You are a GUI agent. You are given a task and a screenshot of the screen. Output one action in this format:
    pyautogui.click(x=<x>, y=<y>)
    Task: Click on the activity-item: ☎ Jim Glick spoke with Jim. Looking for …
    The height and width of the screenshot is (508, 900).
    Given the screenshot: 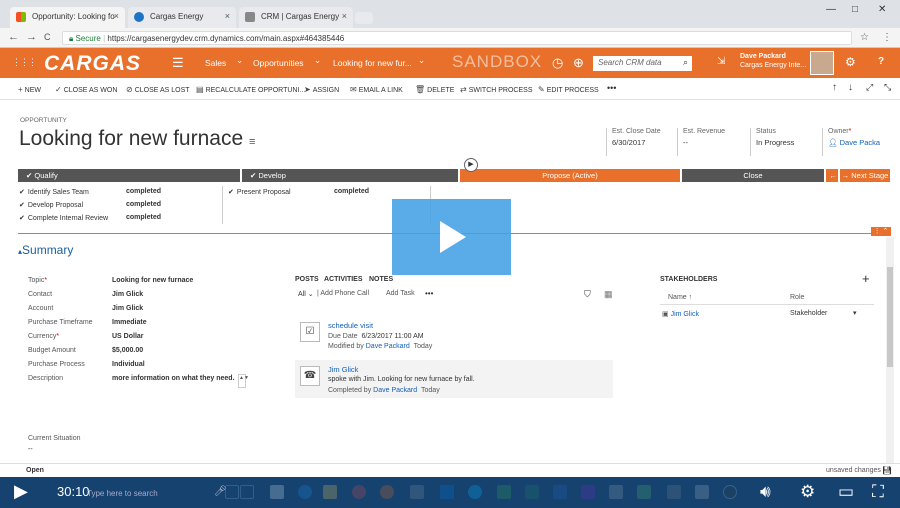 What is the action you would take?
    pyautogui.click(x=454, y=379)
    